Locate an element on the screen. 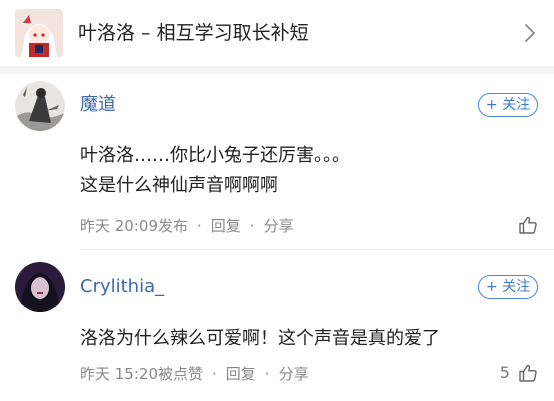  anime-girl-thumbnail is located at coordinates (39, 33).